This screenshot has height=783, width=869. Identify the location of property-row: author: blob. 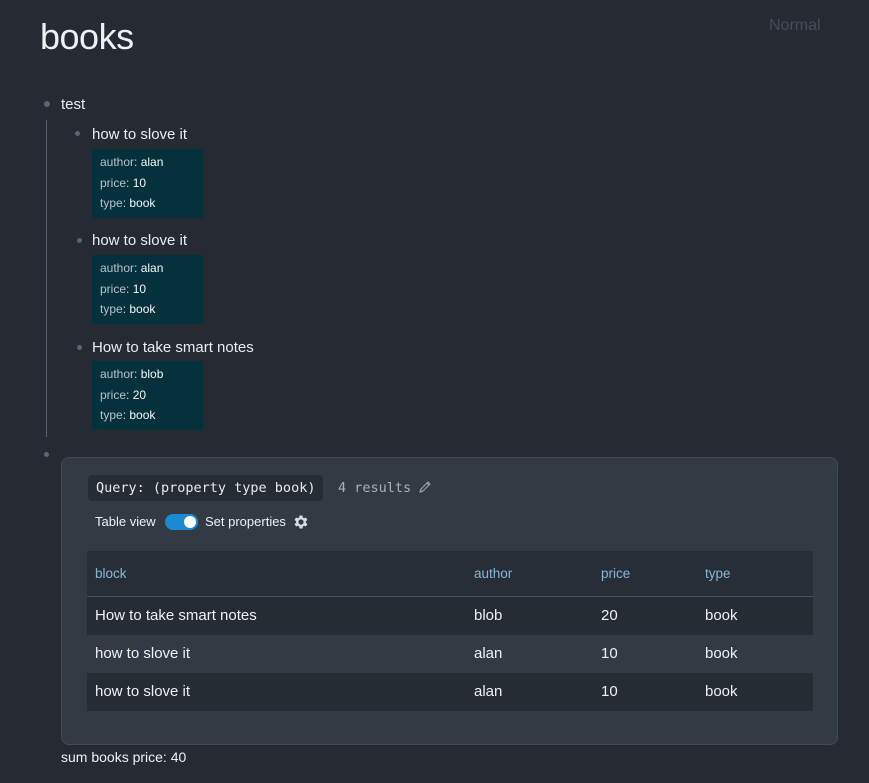
(132, 374).